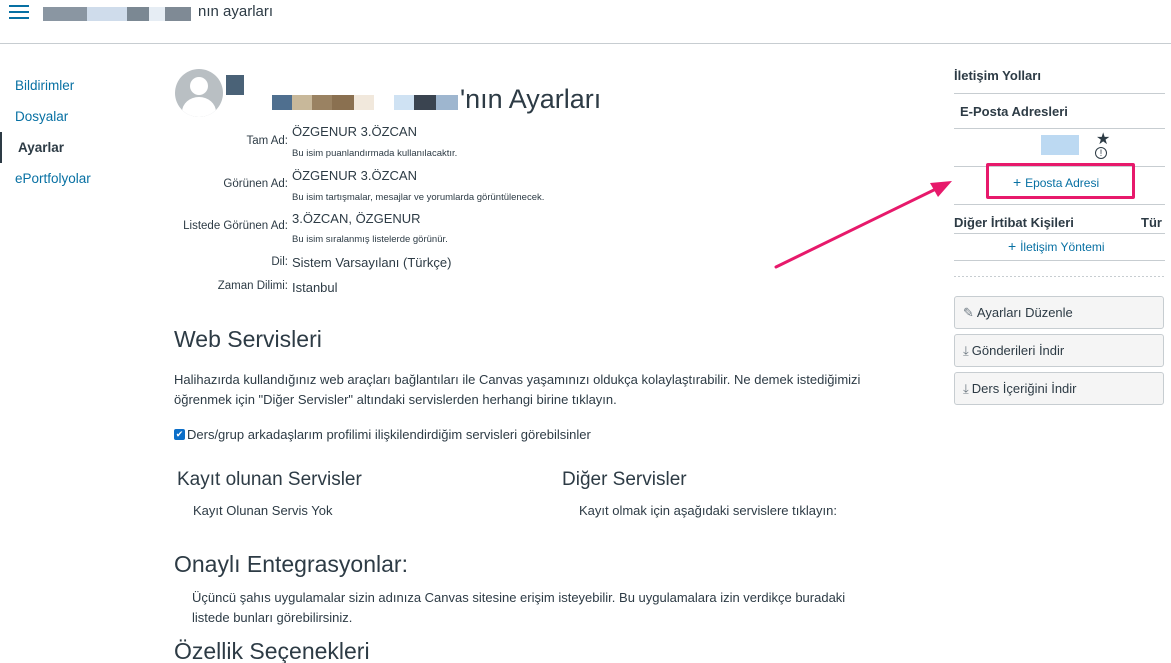 The image size is (1171, 663). What do you see at coordinates (1059, 276) in the screenshot?
I see `dotted-divider` at bounding box center [1059, 276].